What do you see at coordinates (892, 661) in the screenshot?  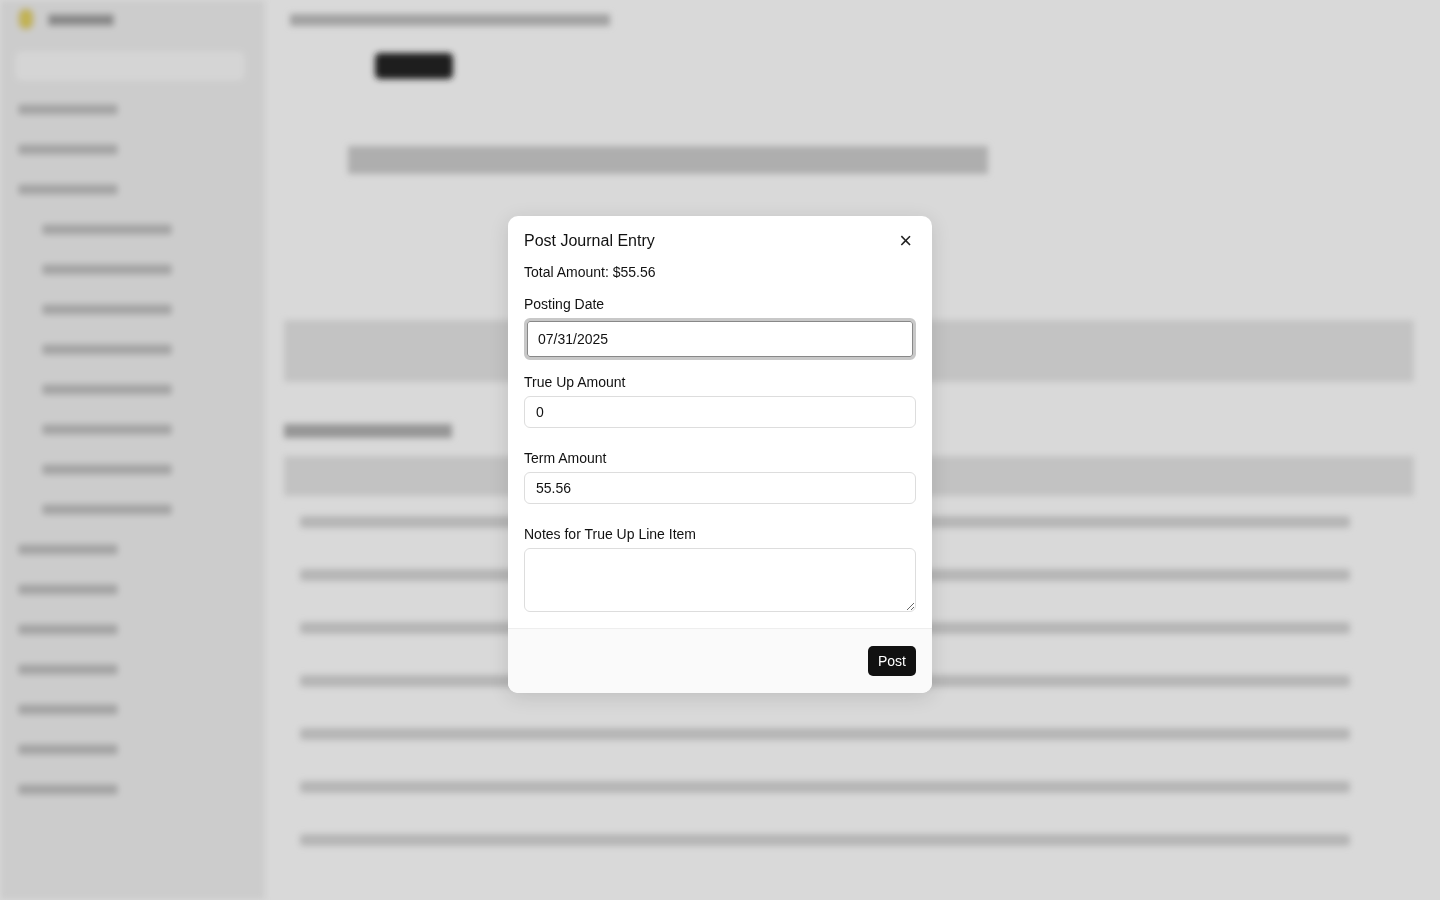 I see `post-button: Post` at bounding box center [892, 661].